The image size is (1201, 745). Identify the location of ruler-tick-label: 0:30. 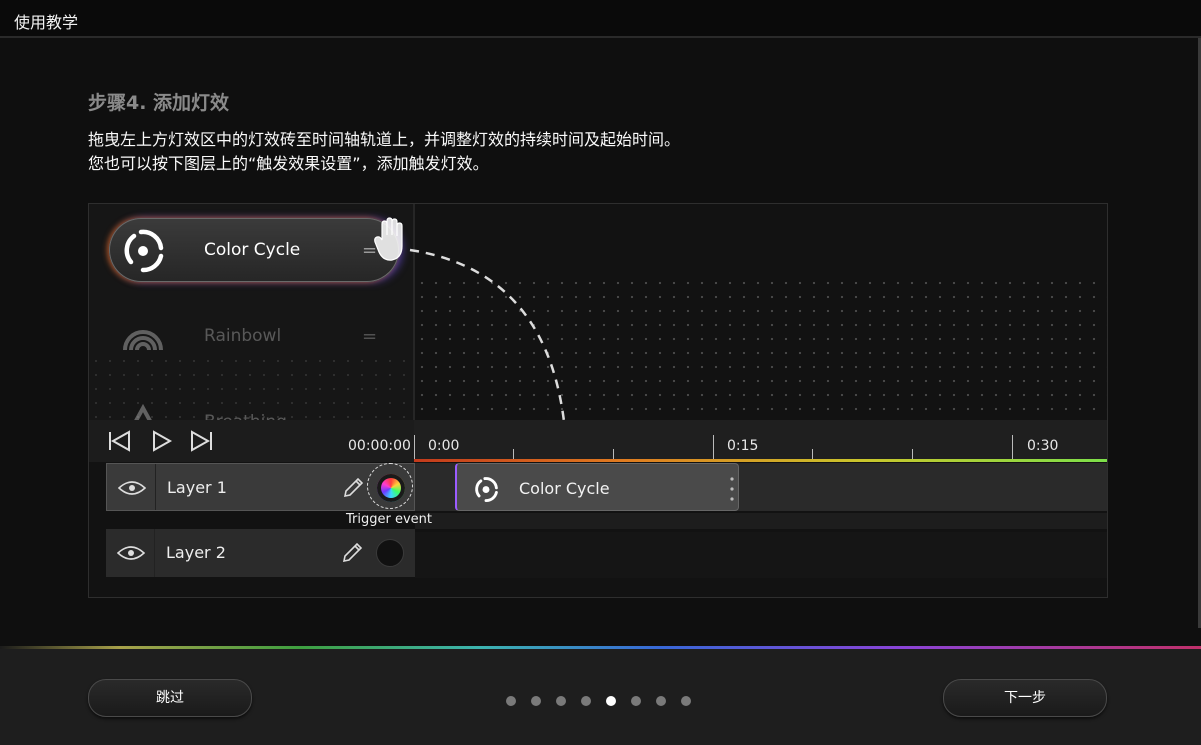
(1043, 446).